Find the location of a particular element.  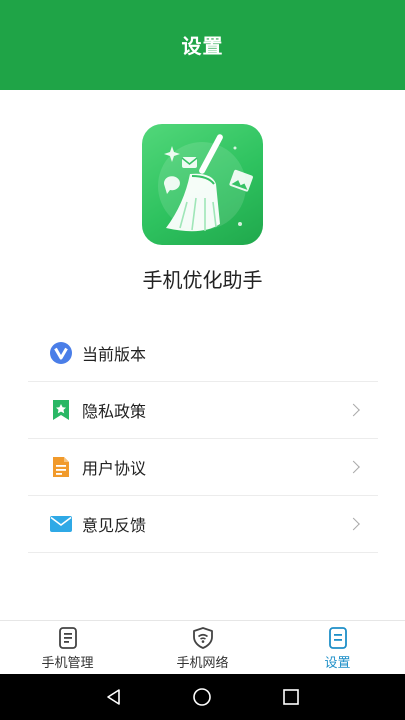

settings-doc-icon is located at coordinates (337, 638).